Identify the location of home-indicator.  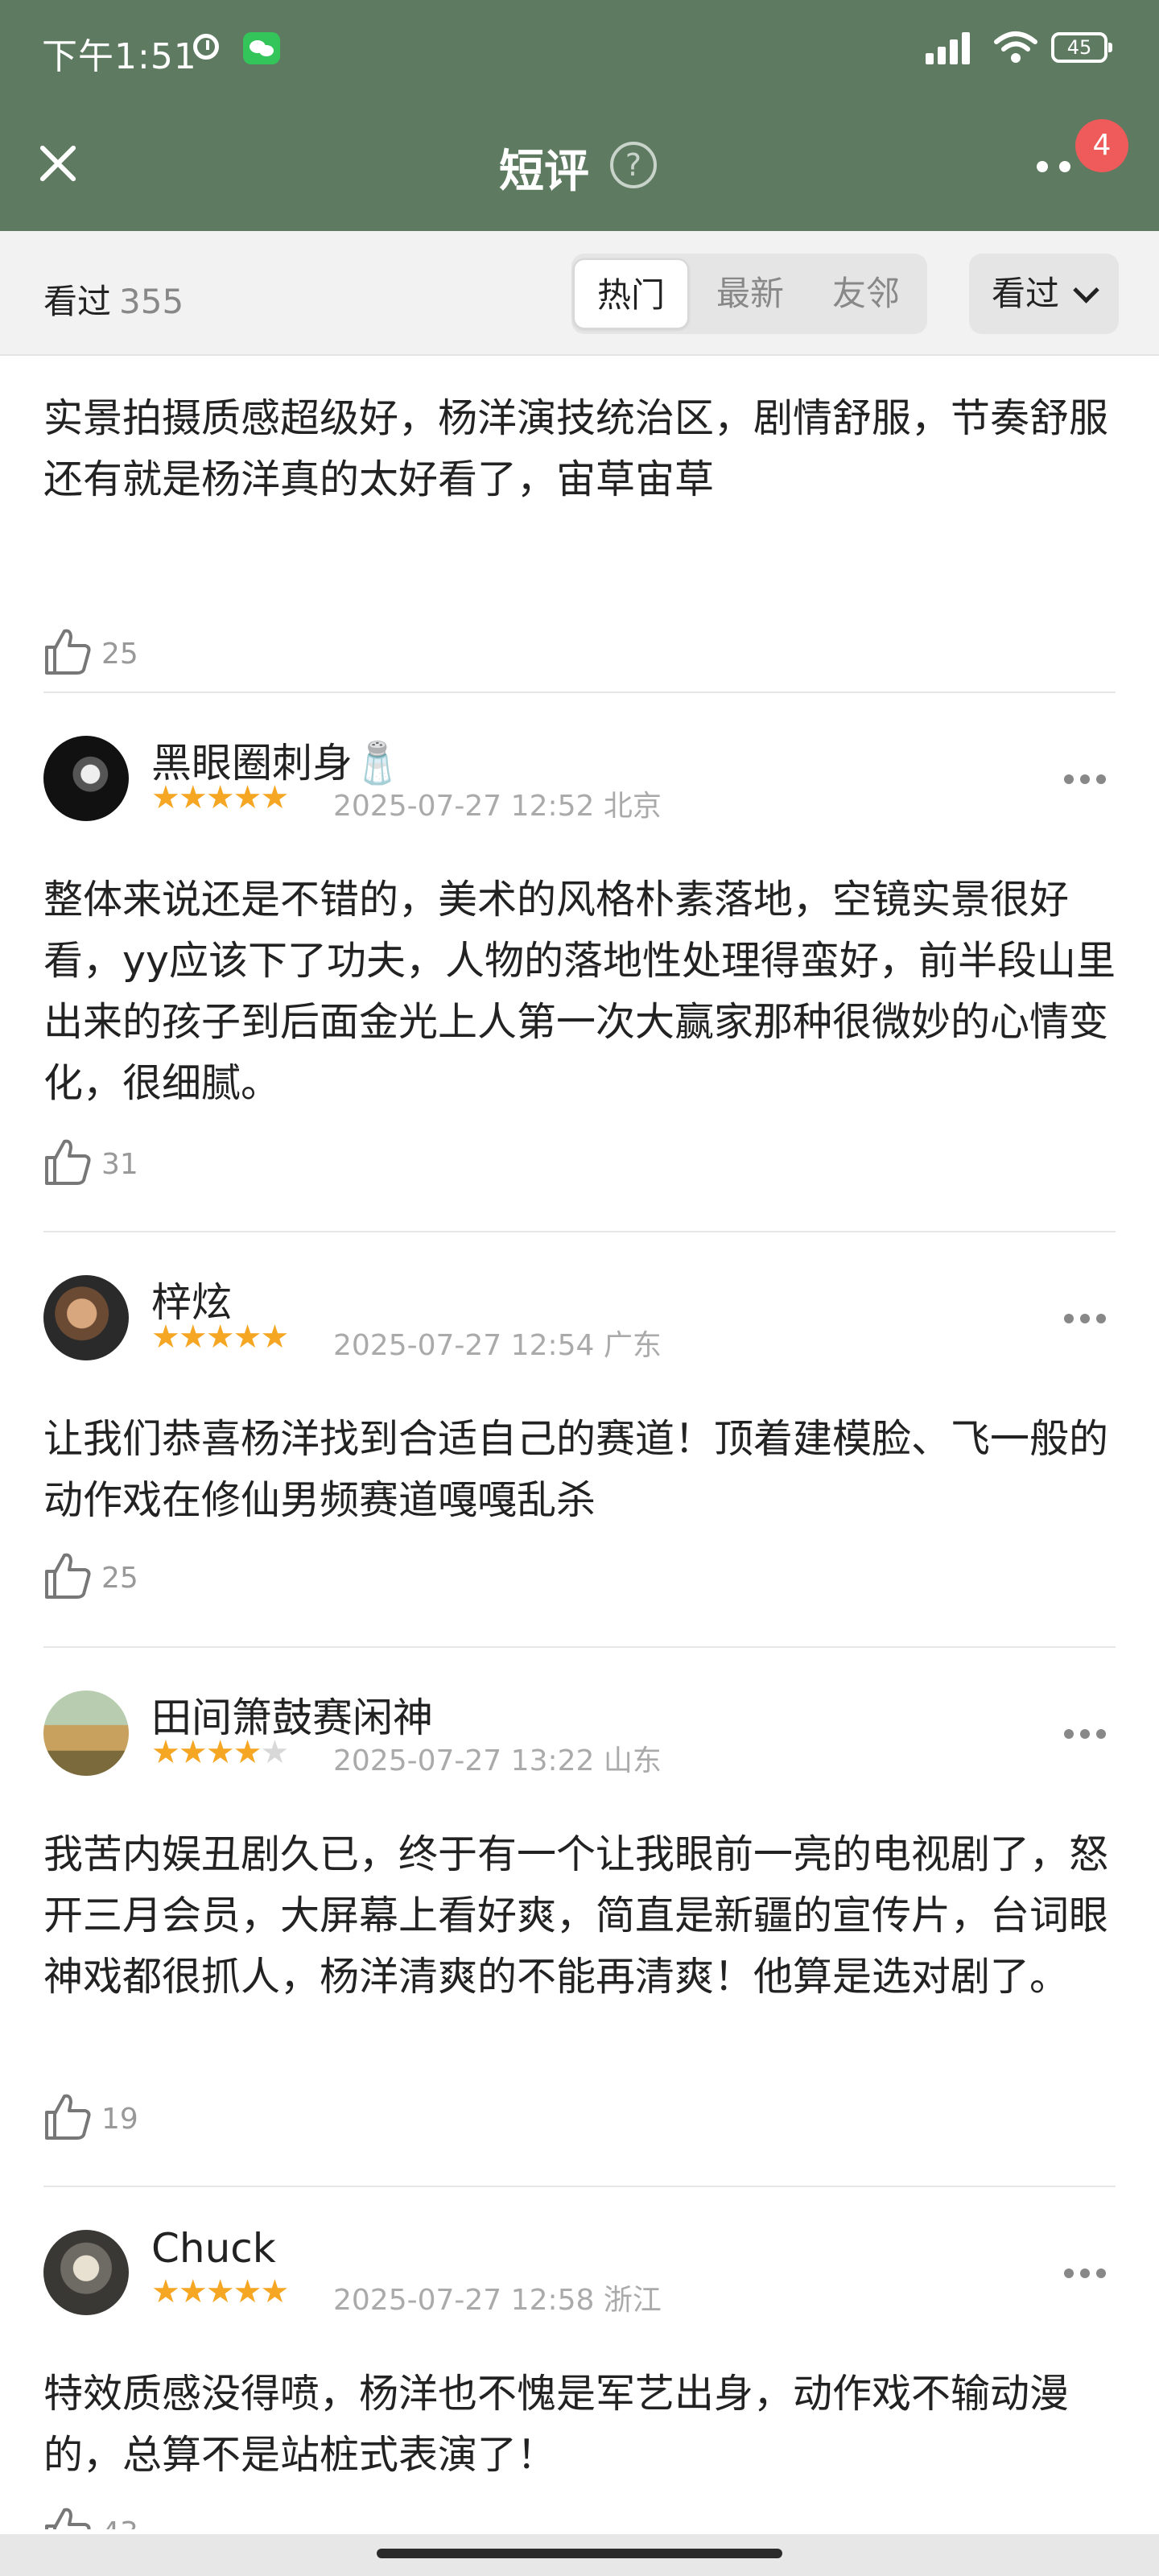
(579, 2555).